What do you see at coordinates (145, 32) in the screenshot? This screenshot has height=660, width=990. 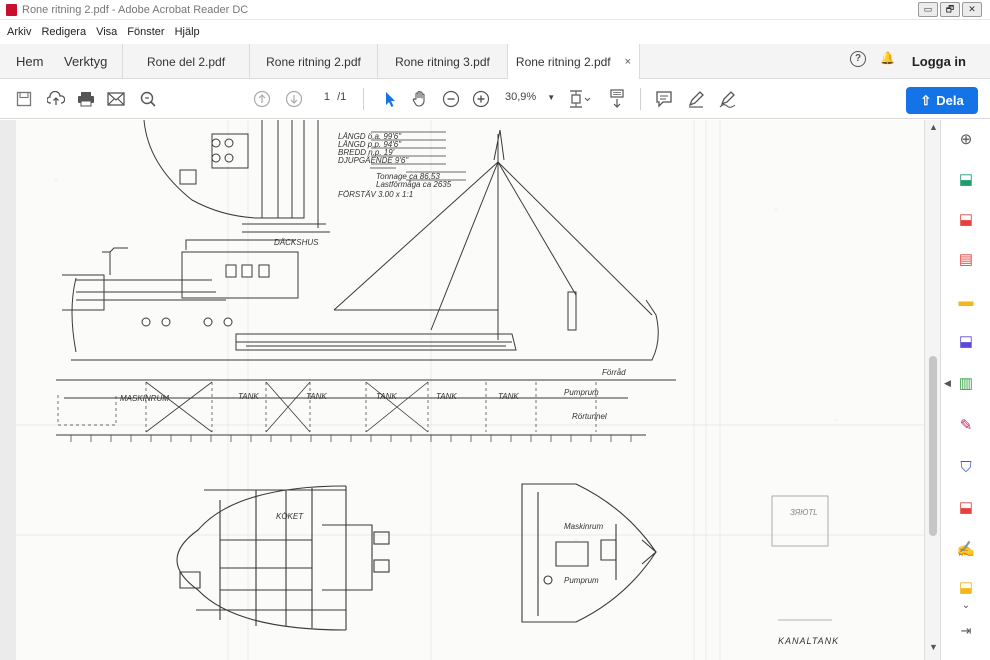 I see `menu-fonster: Fönster` at bounding box center [145, 32].